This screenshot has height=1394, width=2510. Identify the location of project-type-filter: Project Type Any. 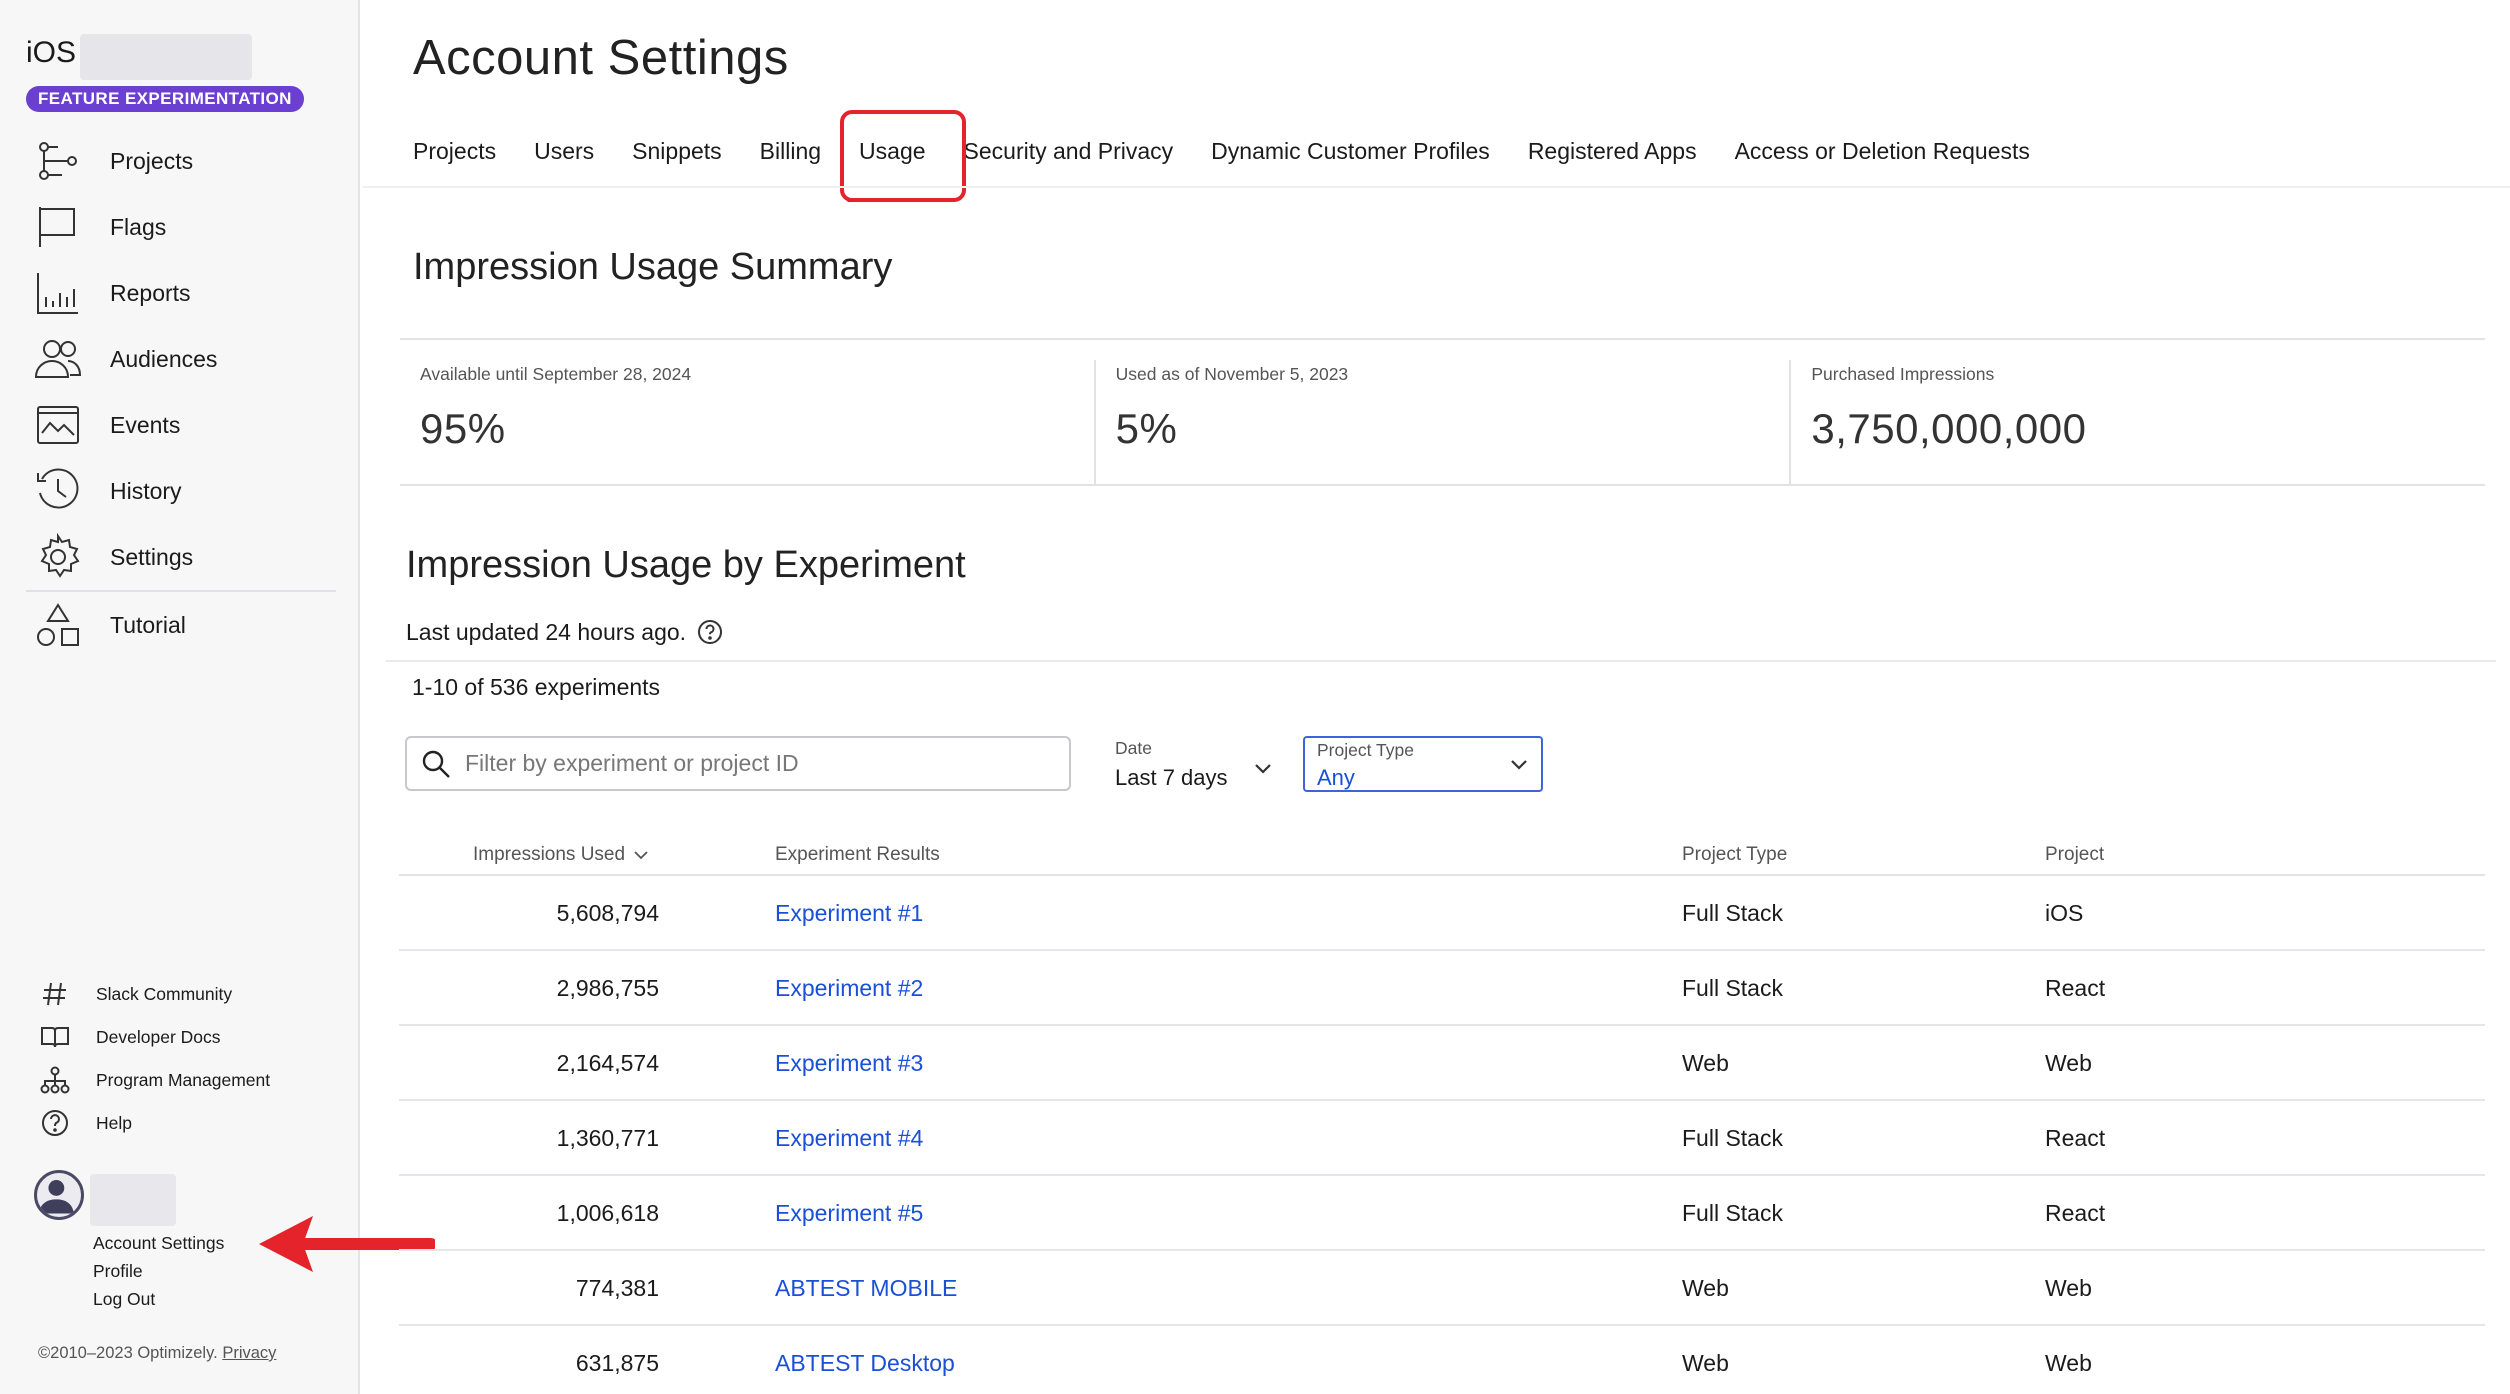
(1423, 764).